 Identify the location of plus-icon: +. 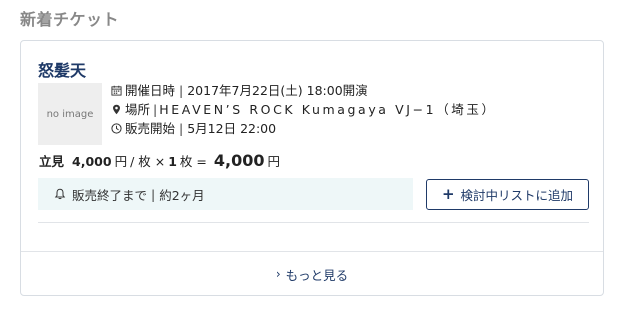
(448, 194).